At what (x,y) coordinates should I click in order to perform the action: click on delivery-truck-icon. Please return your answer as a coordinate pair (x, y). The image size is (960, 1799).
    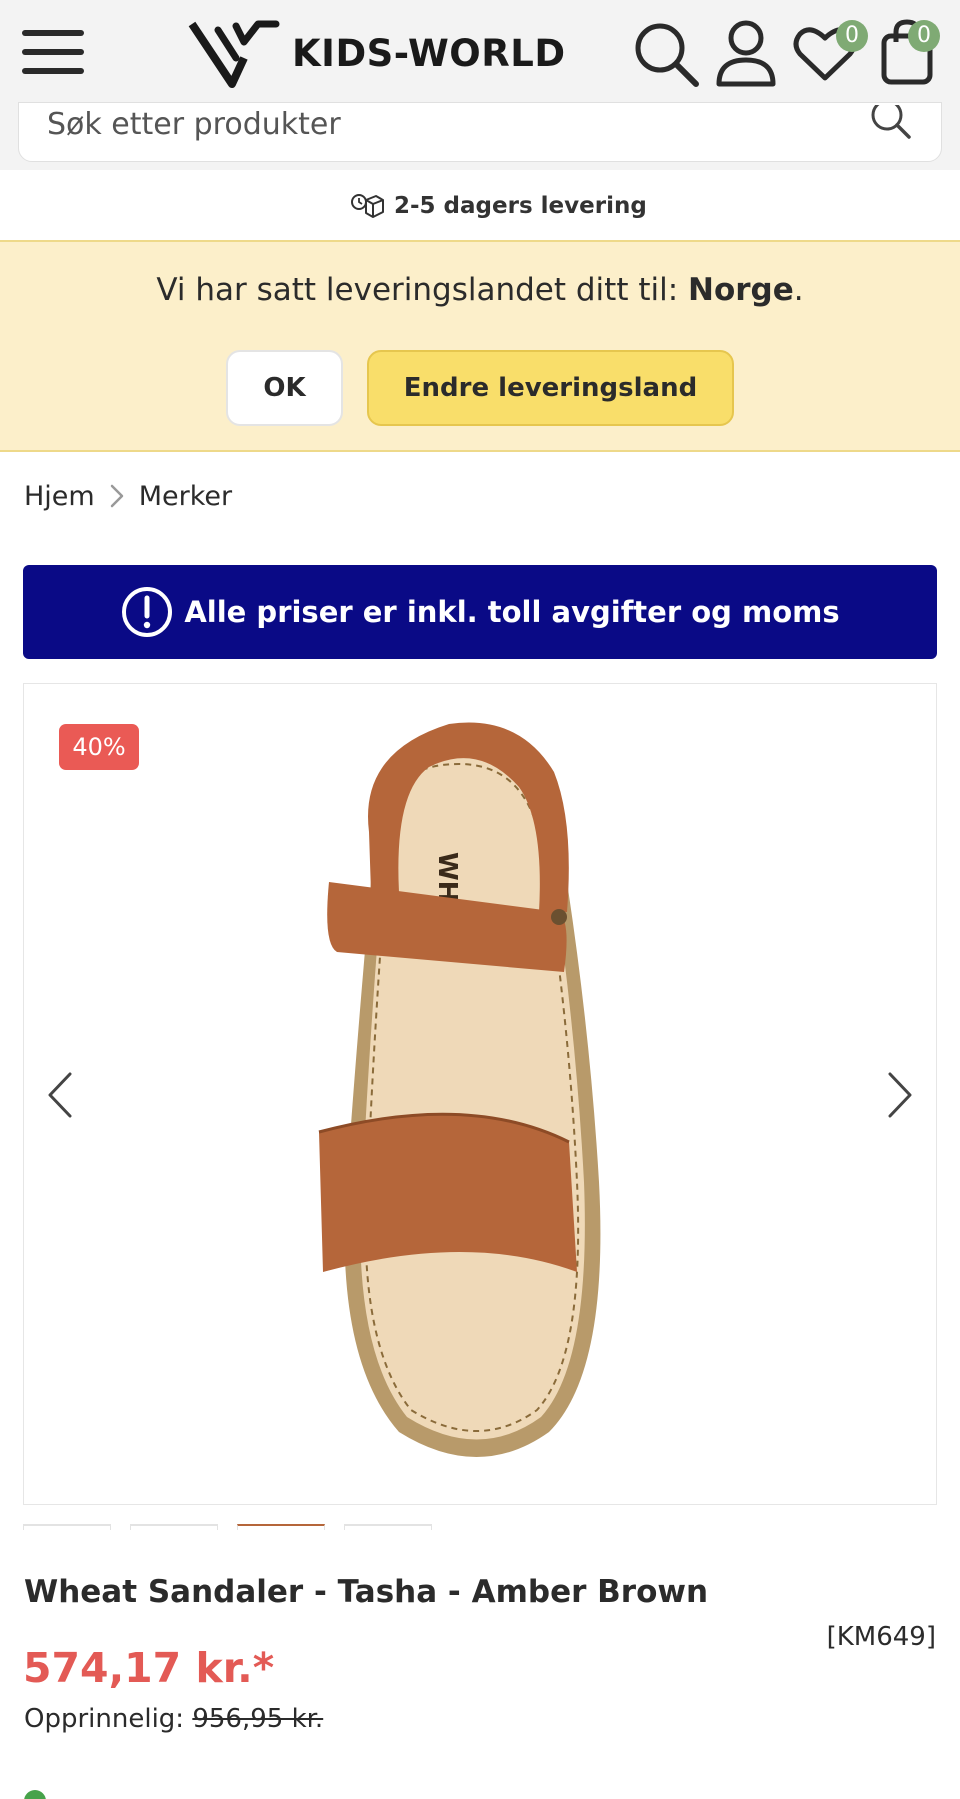
    Looking at the image, I should click on (367, 206).